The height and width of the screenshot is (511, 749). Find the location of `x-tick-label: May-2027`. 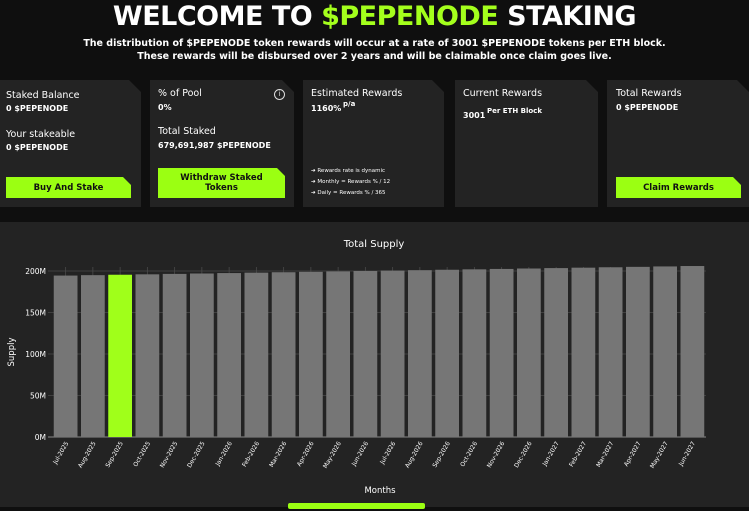

x-tick-label: May-2027 is located at coordinates (659, 454).